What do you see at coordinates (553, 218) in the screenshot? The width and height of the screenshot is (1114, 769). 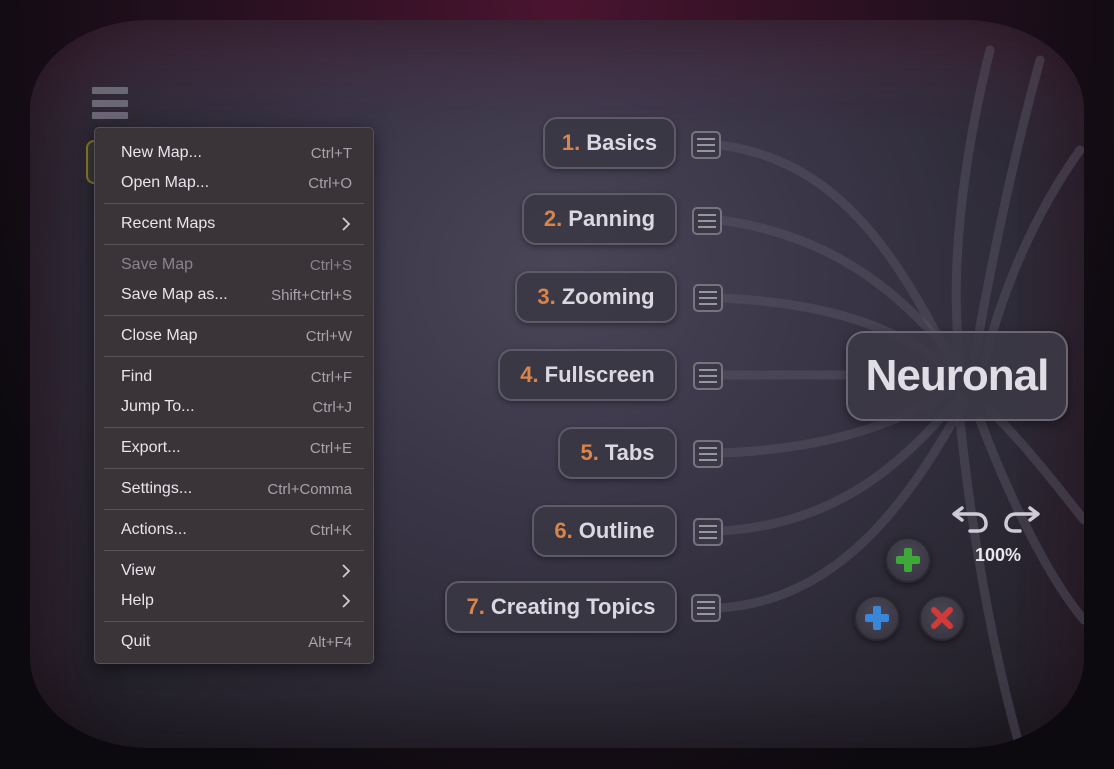 I see `topic-number: 2.` at bounding box center [553, 218].